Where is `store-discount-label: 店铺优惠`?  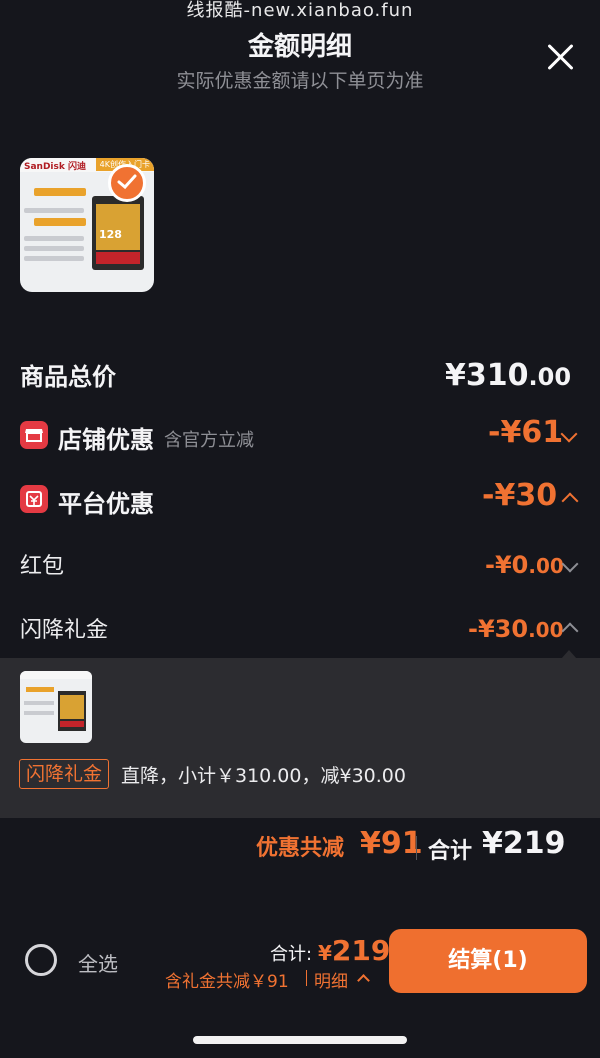 store-discount-label: 店铺优惠 is located at coordinates (106, 440).